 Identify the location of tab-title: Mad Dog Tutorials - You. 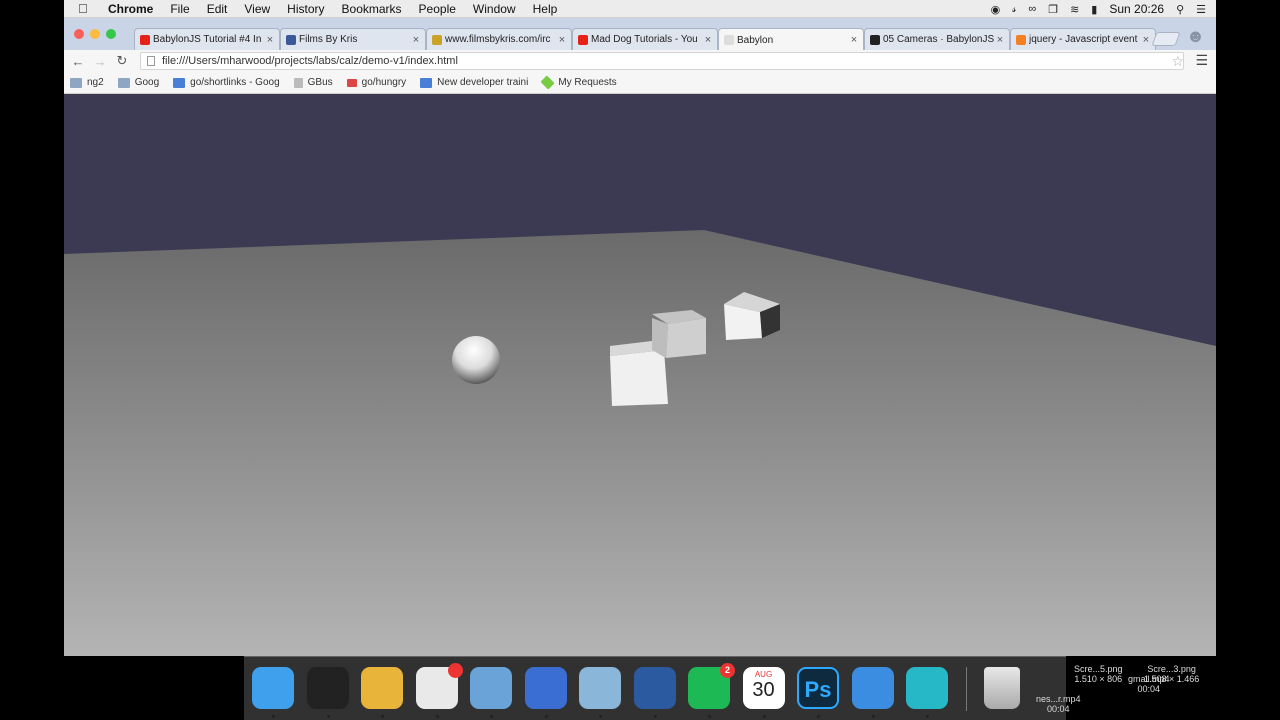
(644, 39).